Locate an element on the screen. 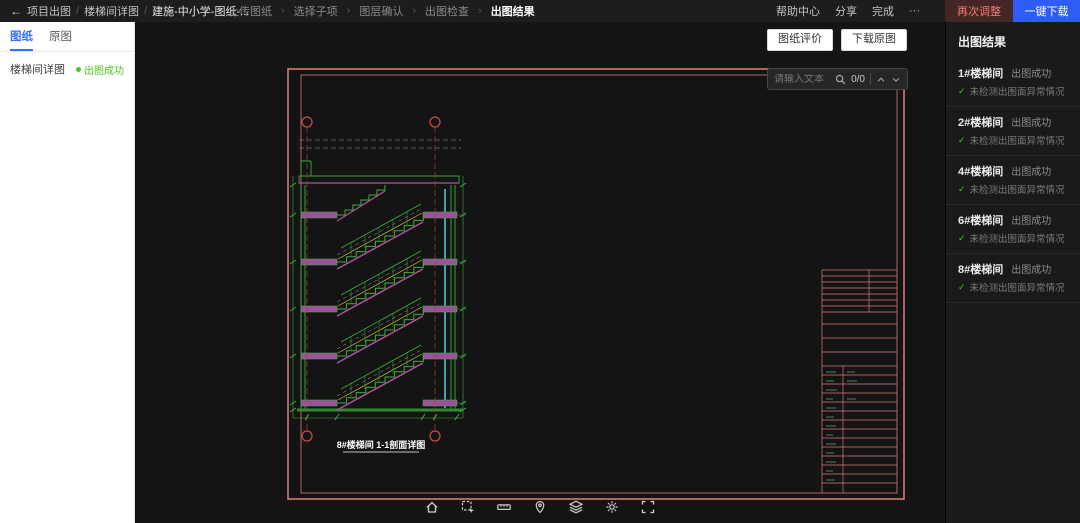  result-name: 4#楼梯间 is located at coordinates (981, 172).